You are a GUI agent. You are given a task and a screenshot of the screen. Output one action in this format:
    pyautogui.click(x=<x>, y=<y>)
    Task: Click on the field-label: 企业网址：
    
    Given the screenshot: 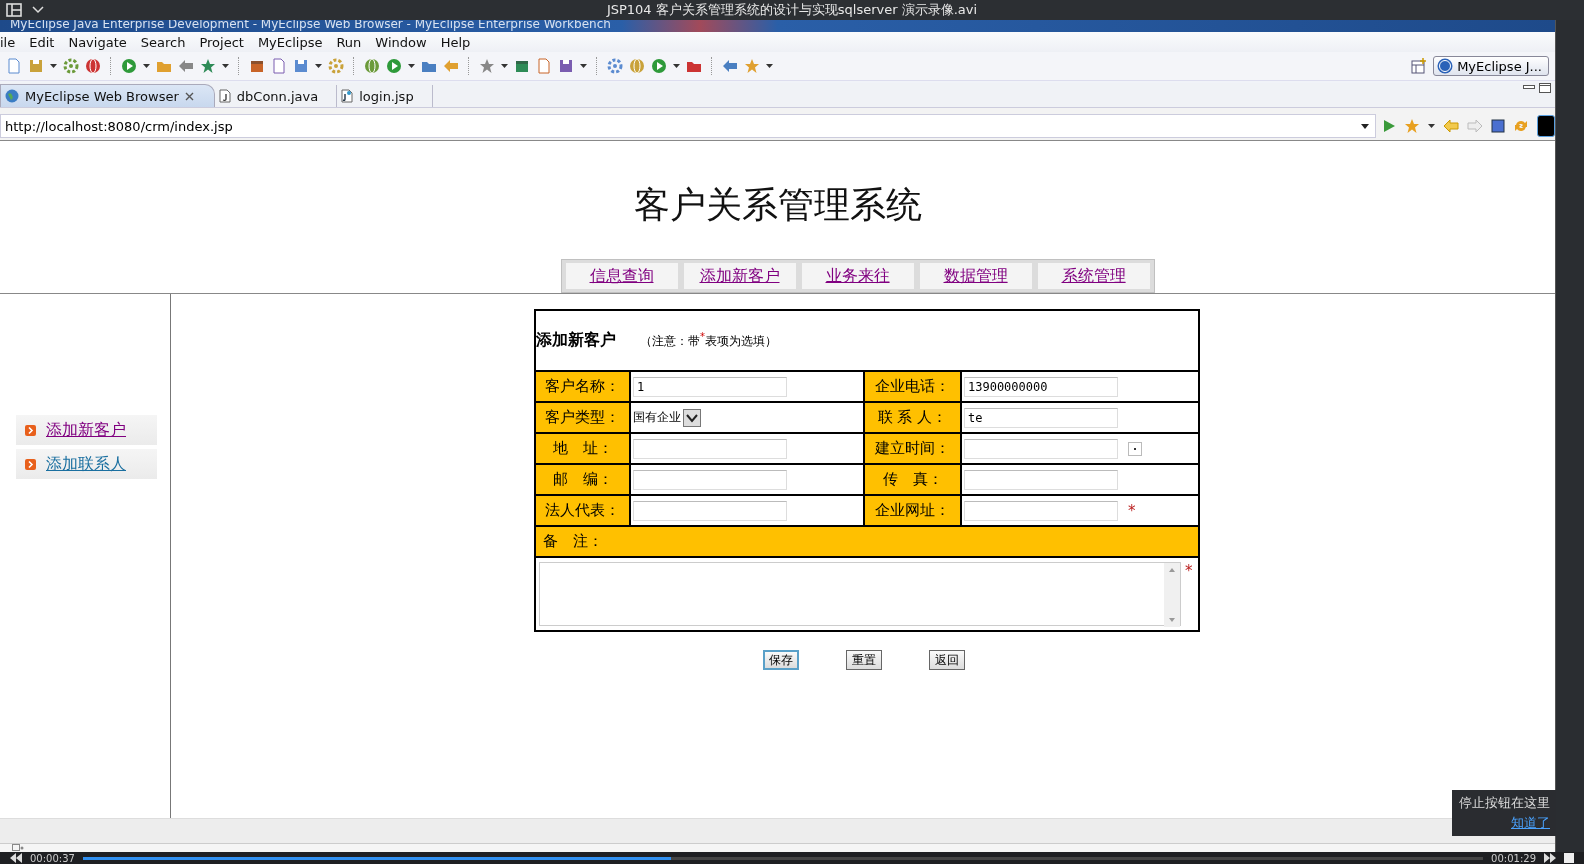 What is the action you would take?
    pyautogui.click(x=913, y=510)
    